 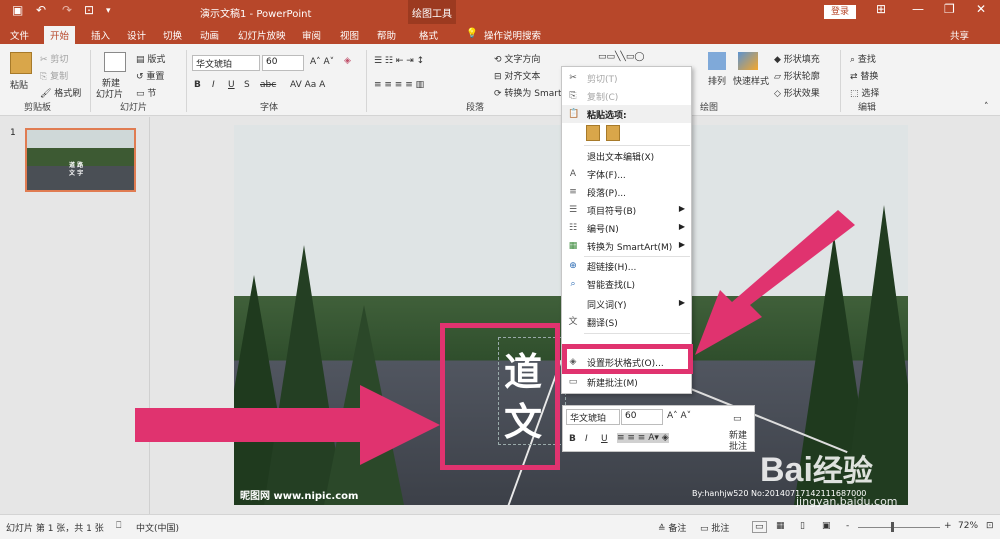 What do you see at coordinates (586, 439) in the screenshot?
I see `mini-italic-button: I` at bounding box center [586, 439].